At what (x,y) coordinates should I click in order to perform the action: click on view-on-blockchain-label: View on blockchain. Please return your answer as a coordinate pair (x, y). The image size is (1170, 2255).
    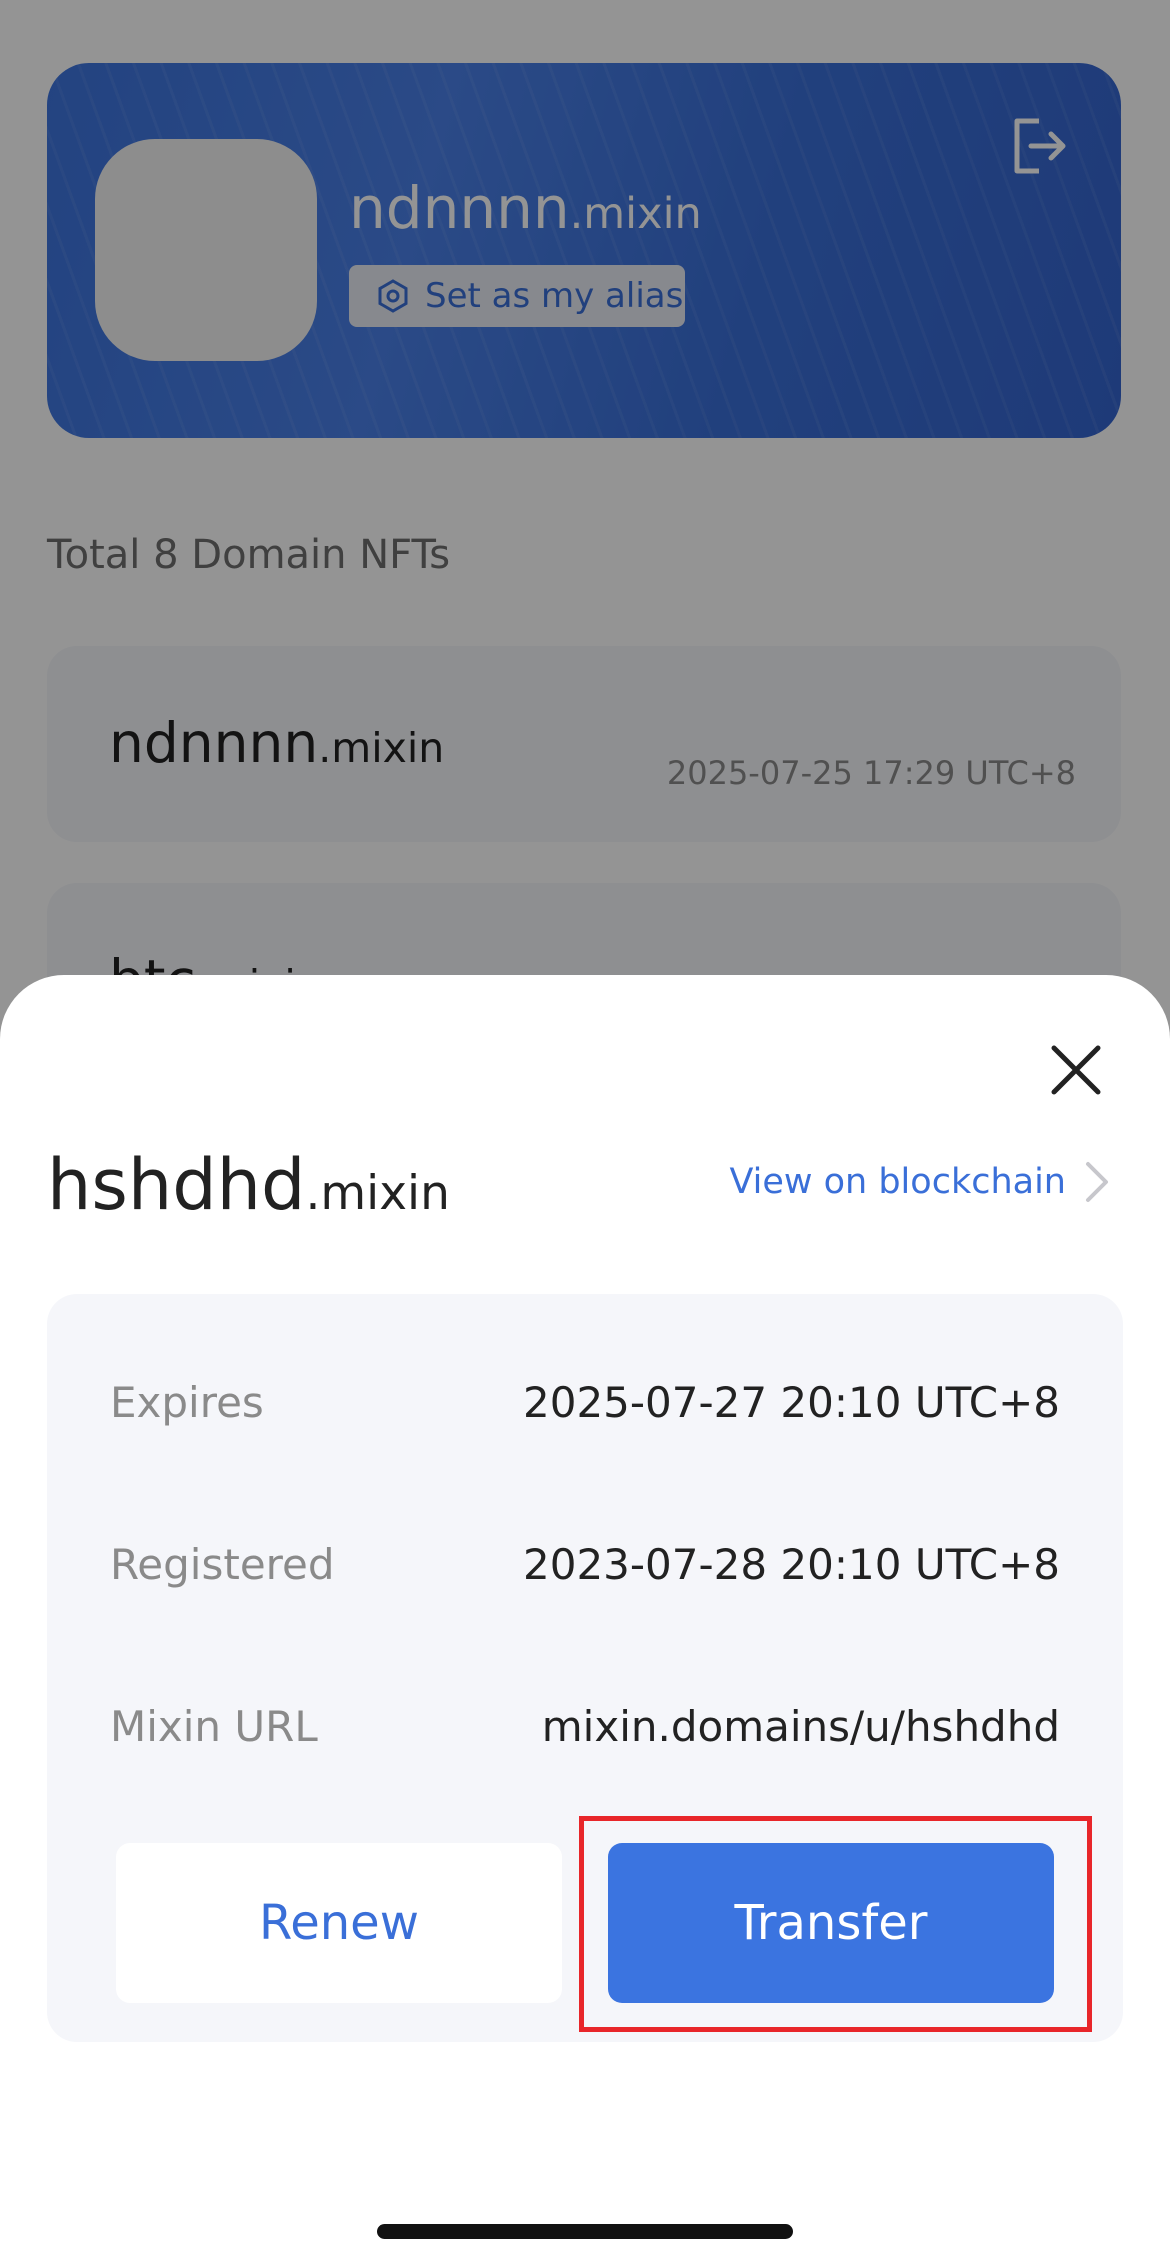
    Looking at the image, I should click on (897, 1182).